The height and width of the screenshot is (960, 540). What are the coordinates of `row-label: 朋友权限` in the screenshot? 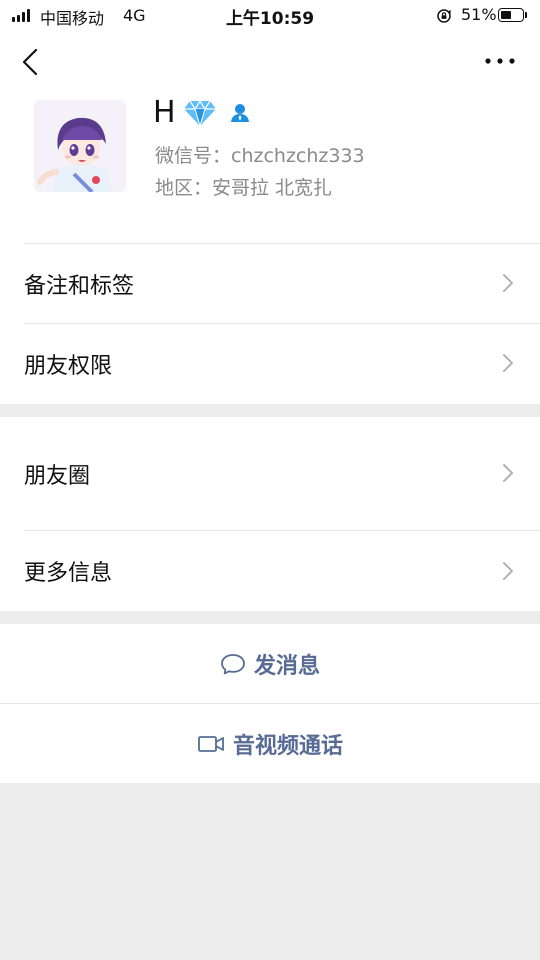 It's located at (68, 366).